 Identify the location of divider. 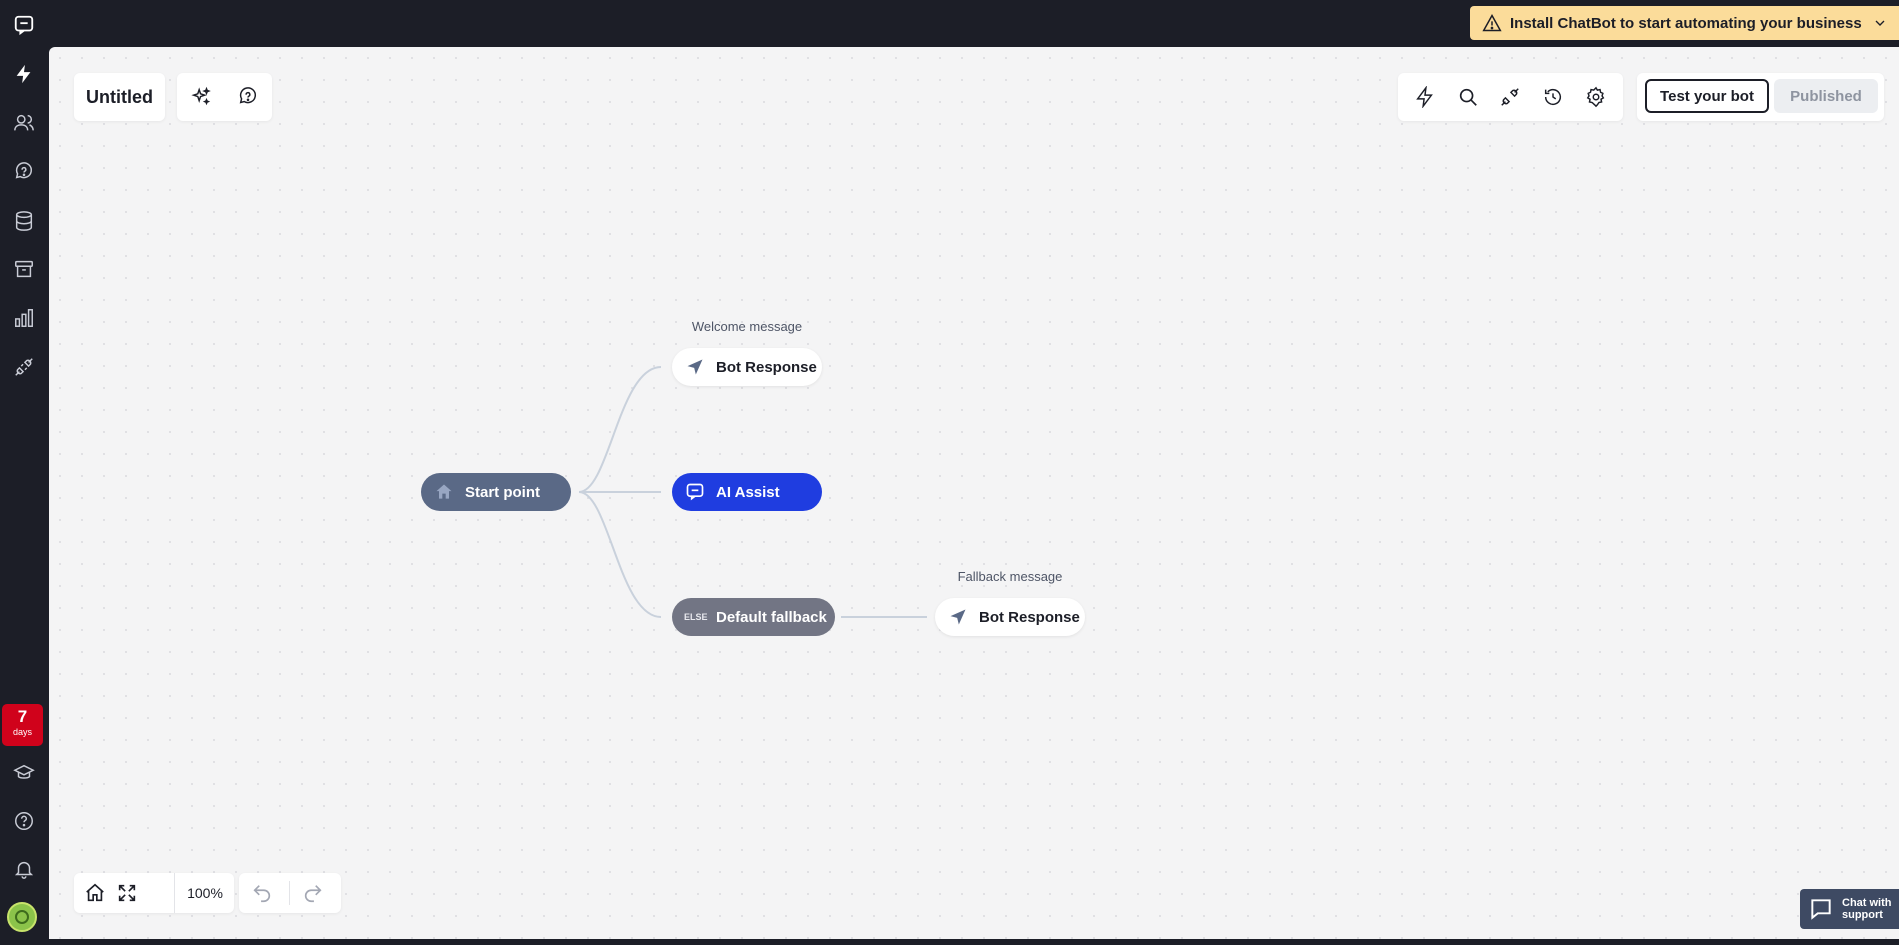
(289, 893).